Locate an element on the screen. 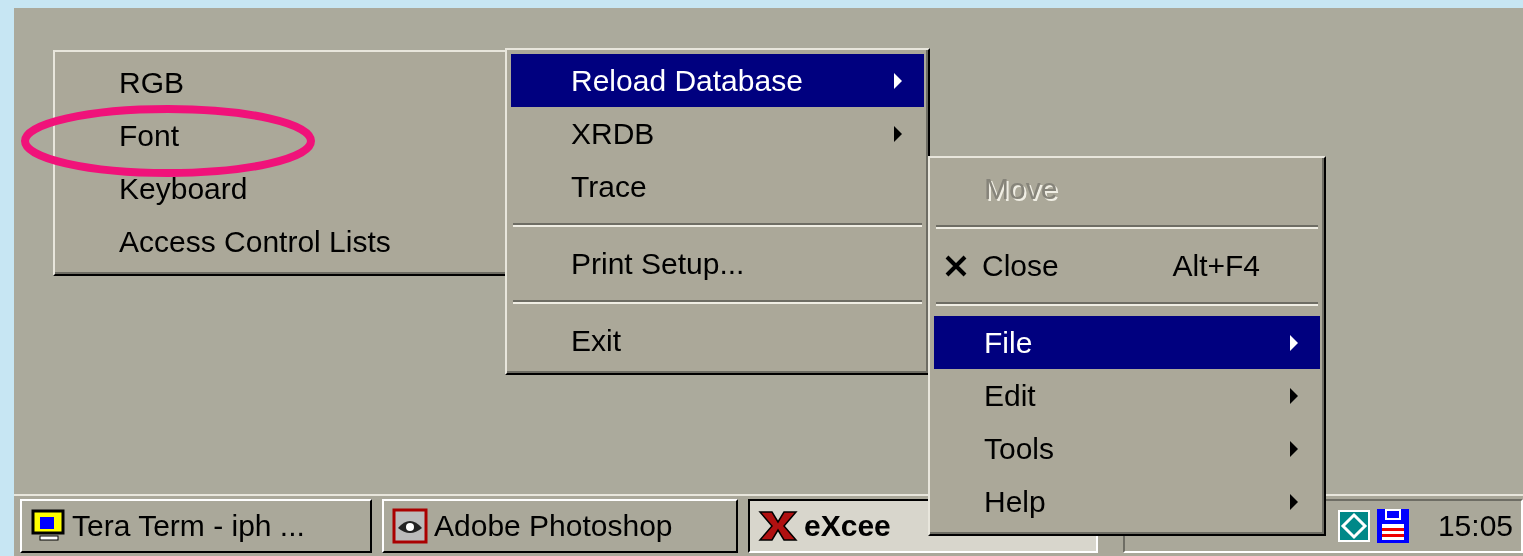 The image size is (1523, 556). menu-item: XRDB is located at coordinates (717, 133).